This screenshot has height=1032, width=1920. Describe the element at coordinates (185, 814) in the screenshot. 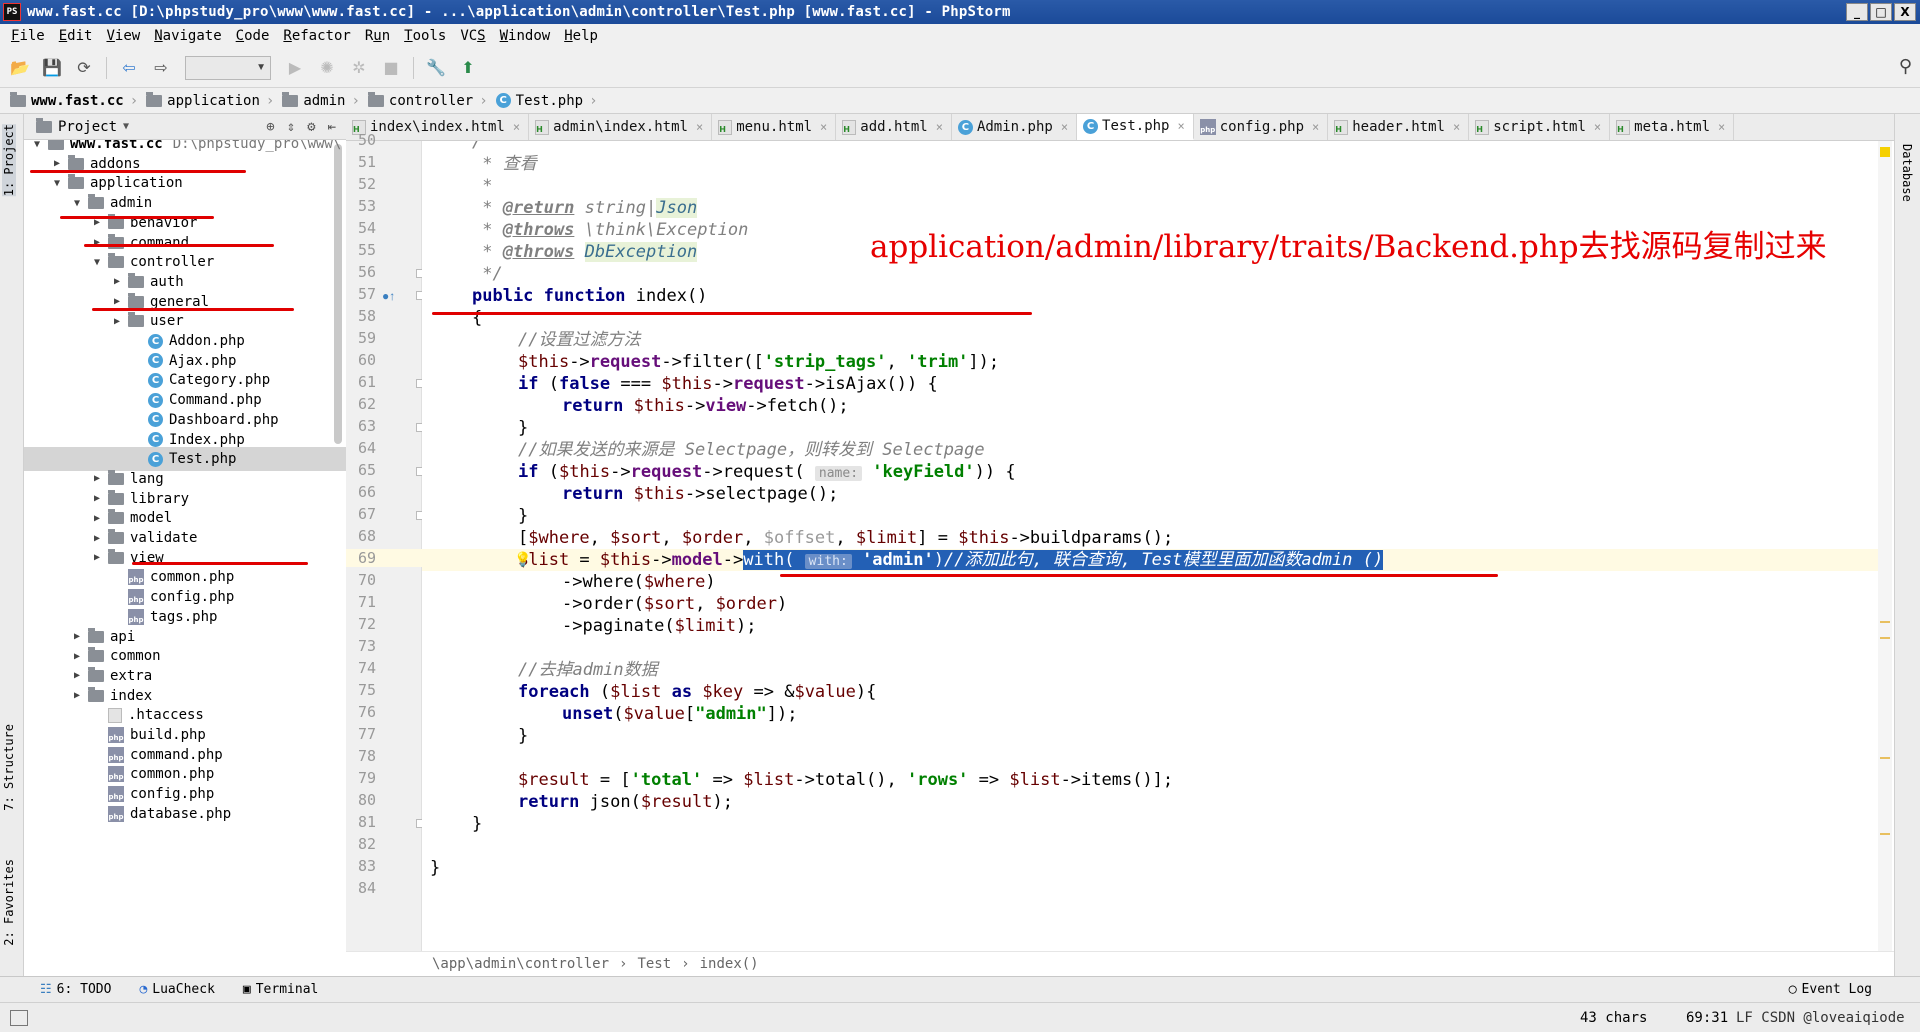

I see `tree-item: php database.php` at that location.